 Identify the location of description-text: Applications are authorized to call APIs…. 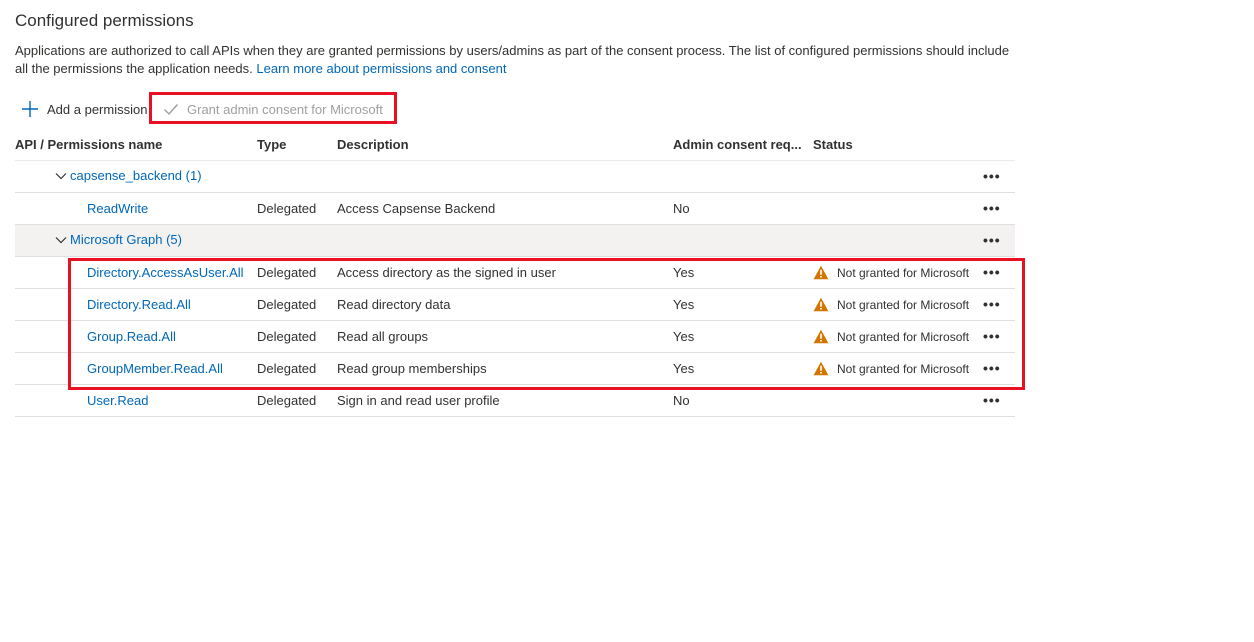
(512, 59).